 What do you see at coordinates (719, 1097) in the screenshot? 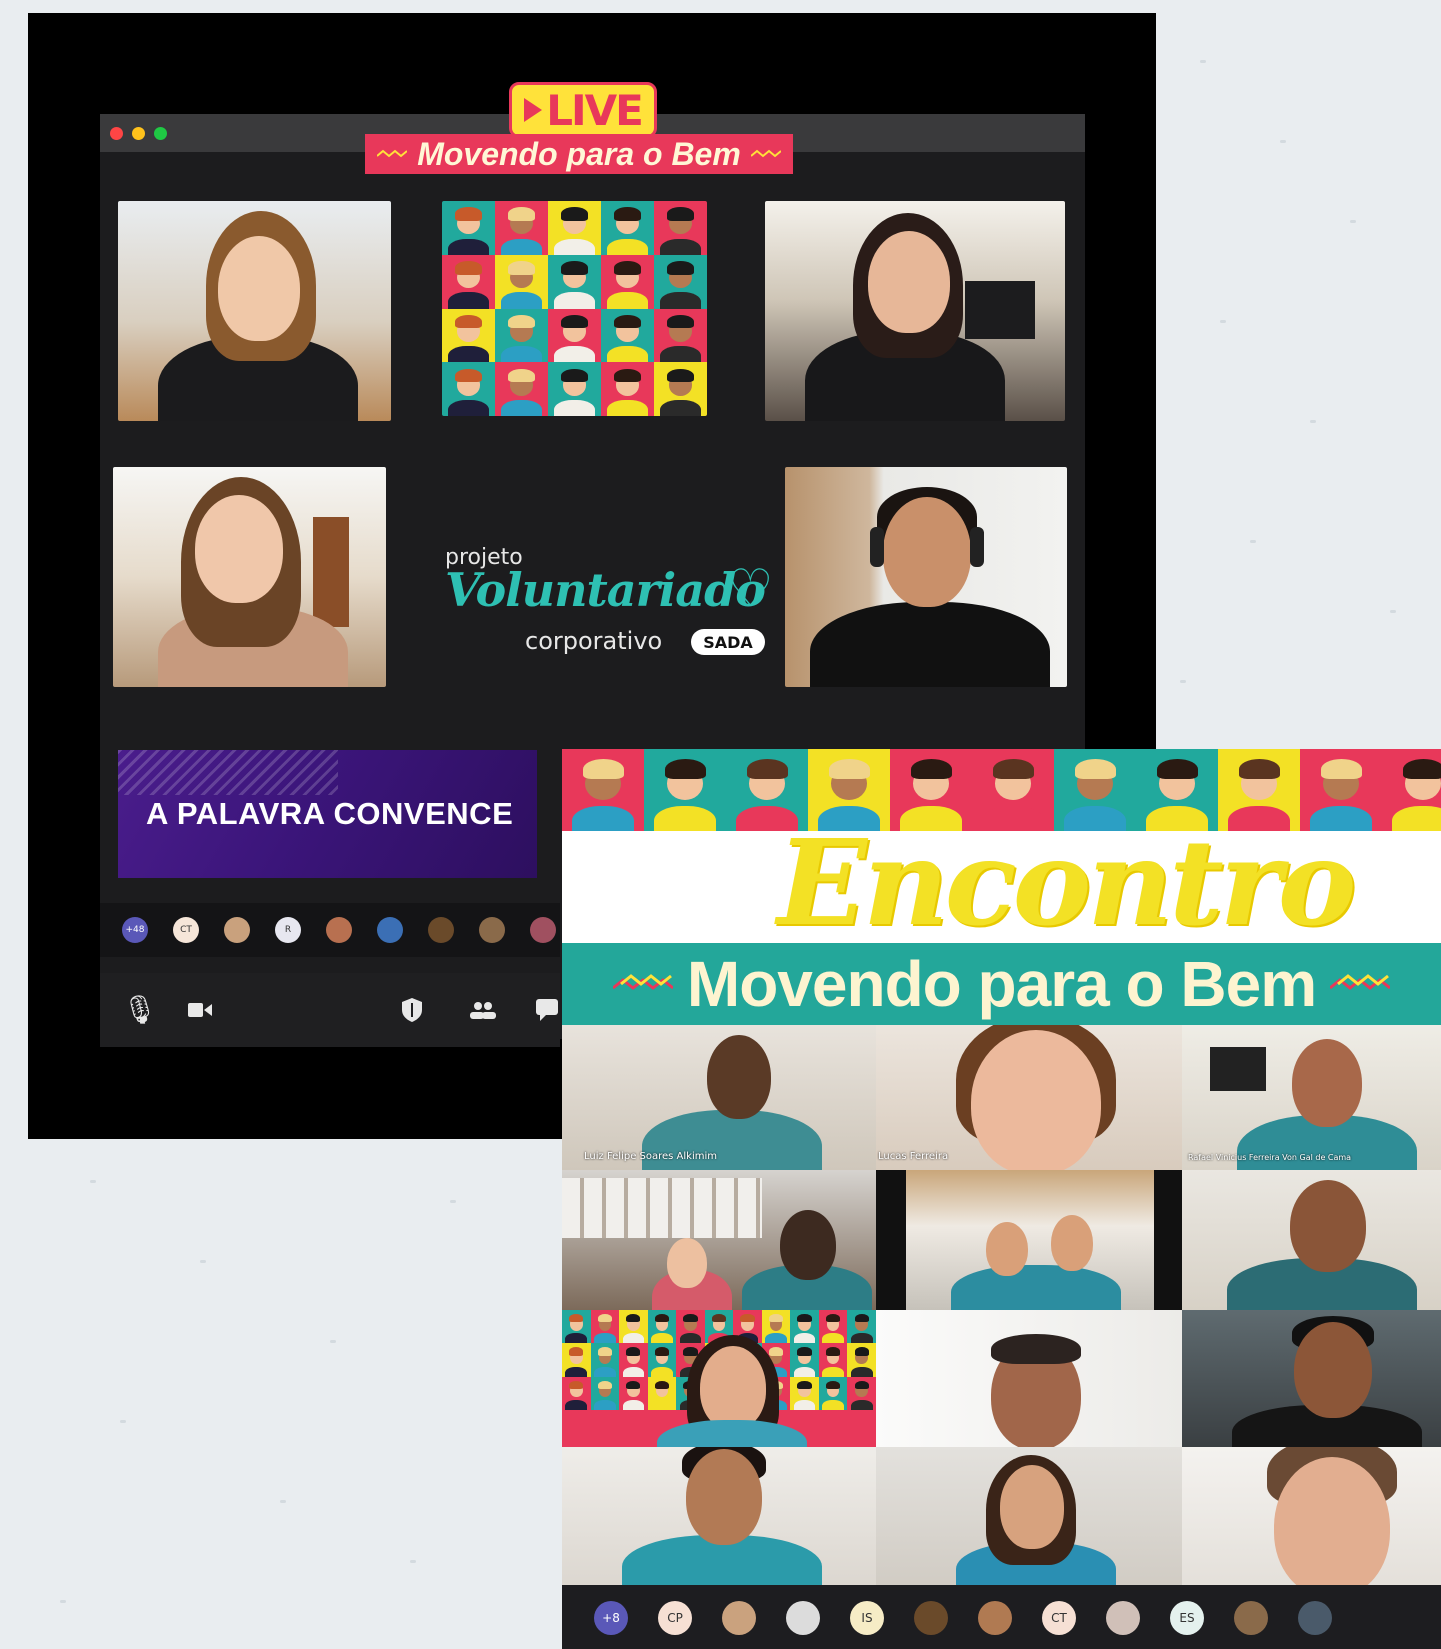
I see `video-tile: Luiz Felipe Soares Alkimim` at bounding box center [719, 1097].